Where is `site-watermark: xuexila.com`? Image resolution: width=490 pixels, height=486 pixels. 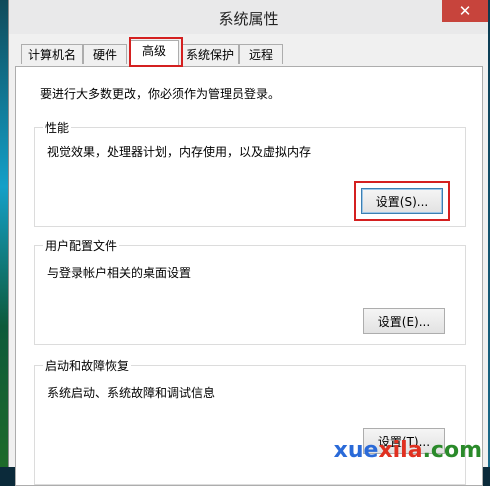
site-watermark: xuexila.com is located at coordinates (407, 450).